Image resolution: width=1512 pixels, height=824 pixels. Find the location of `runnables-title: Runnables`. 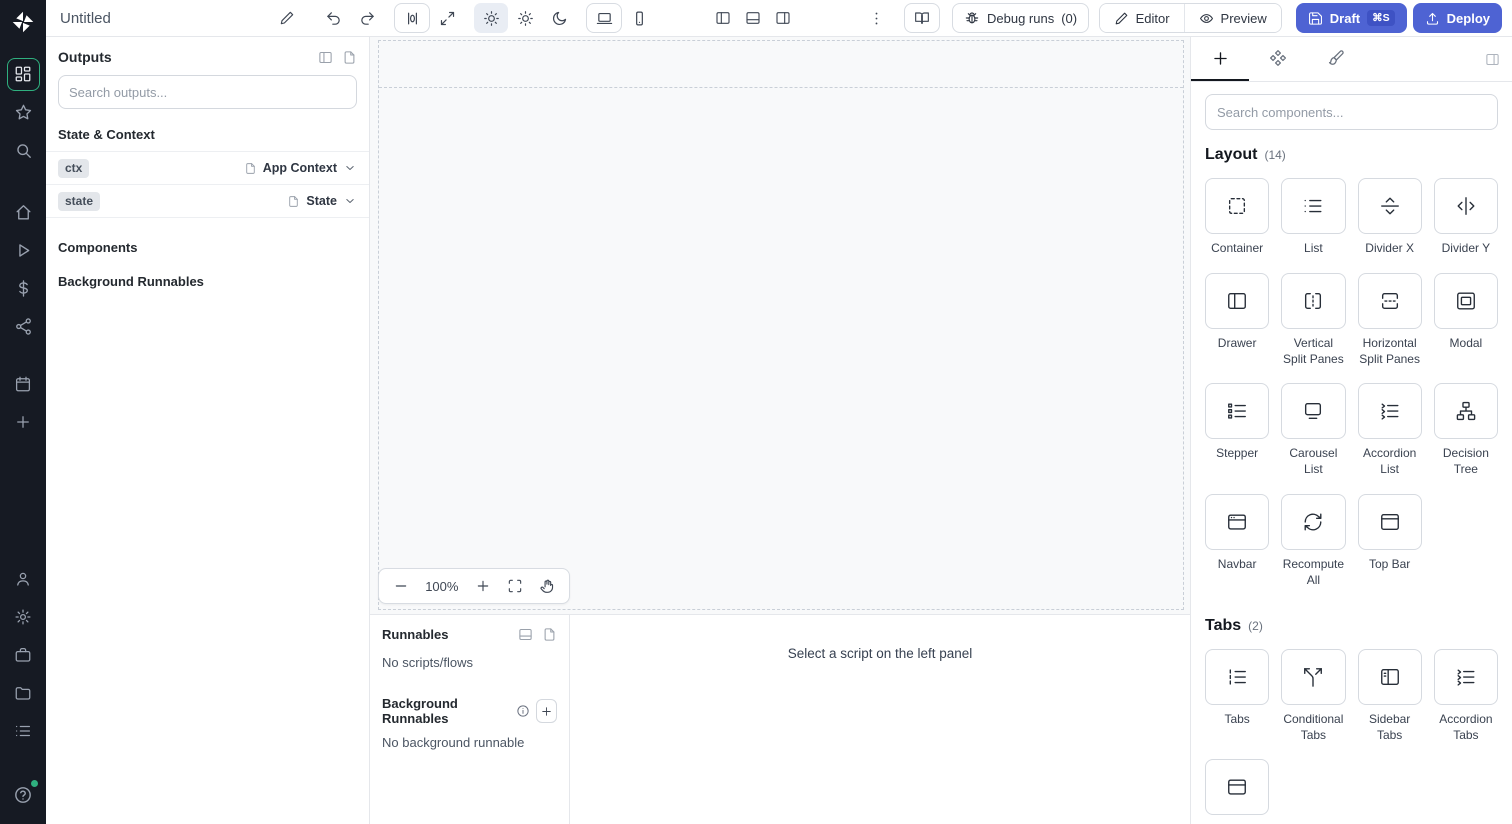

runnables-title: Runnables is located at coordinates (415, 634).